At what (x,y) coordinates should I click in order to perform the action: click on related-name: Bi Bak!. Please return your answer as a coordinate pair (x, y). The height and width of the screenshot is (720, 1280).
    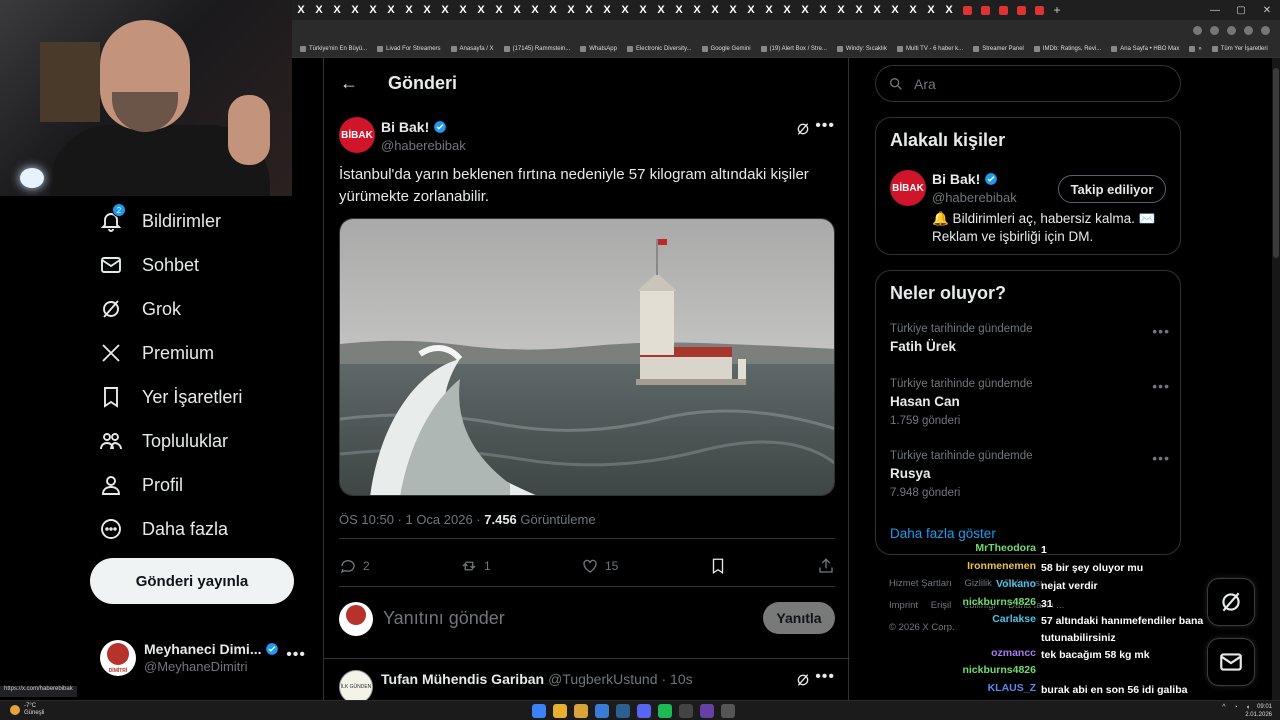
    Looking at the image, I should click on (965, 179).